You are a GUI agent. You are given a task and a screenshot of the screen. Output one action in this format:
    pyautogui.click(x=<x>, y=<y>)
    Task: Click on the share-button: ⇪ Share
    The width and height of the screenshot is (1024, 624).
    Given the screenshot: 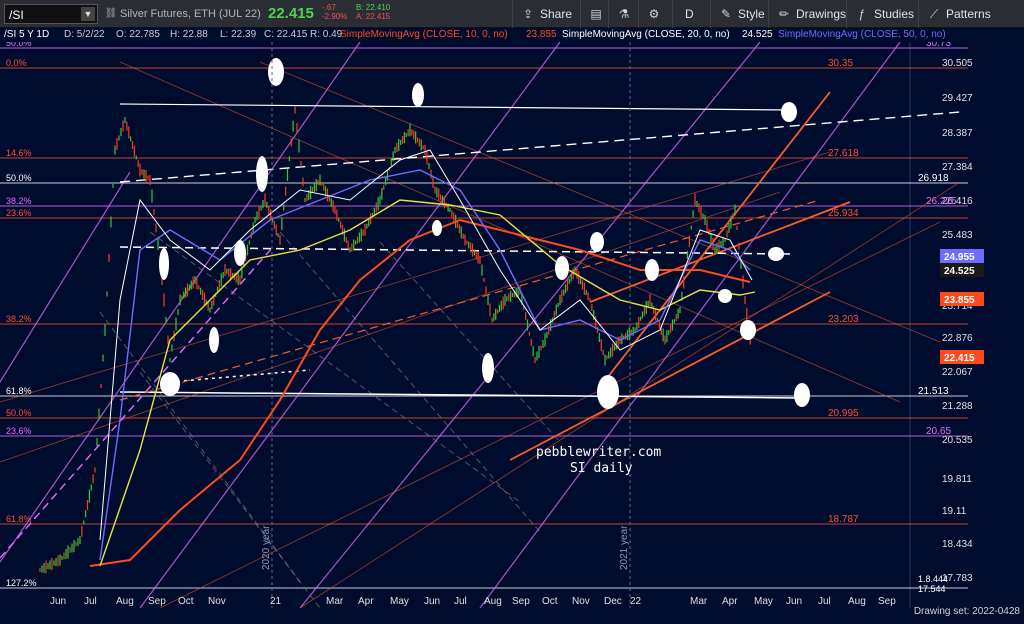 What is the action you would take?
    pyautogui.click(x=542, y=14)
    